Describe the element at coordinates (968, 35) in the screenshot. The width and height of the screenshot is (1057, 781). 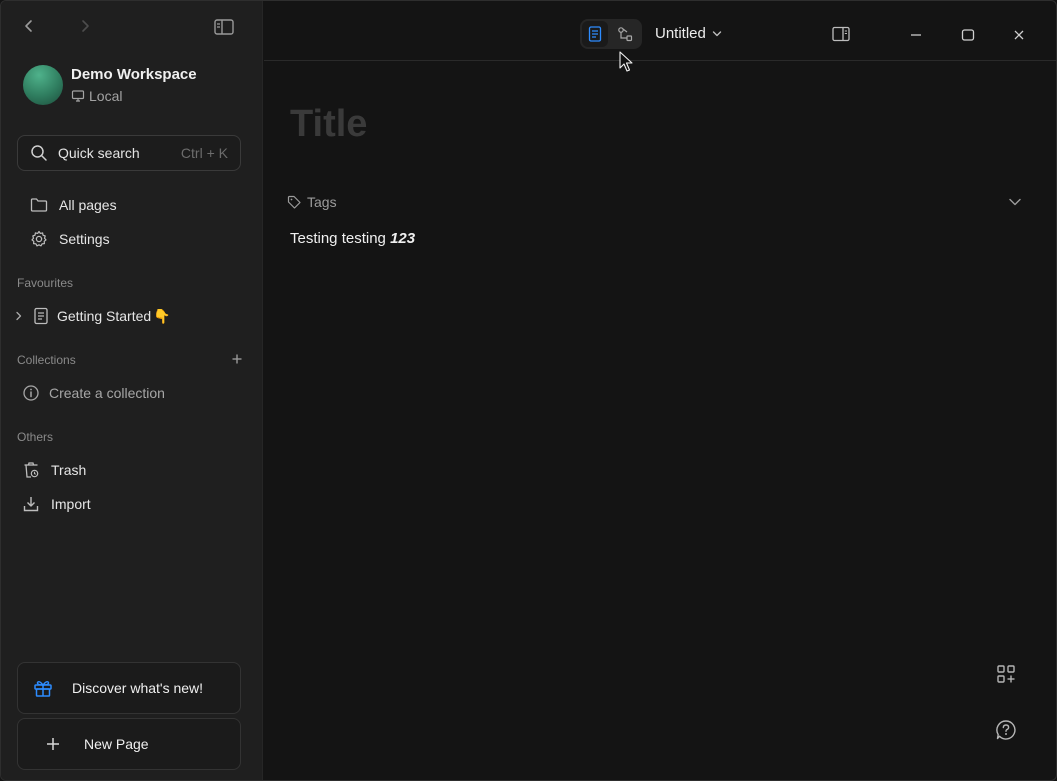
I see `maximize-icon` at that location.